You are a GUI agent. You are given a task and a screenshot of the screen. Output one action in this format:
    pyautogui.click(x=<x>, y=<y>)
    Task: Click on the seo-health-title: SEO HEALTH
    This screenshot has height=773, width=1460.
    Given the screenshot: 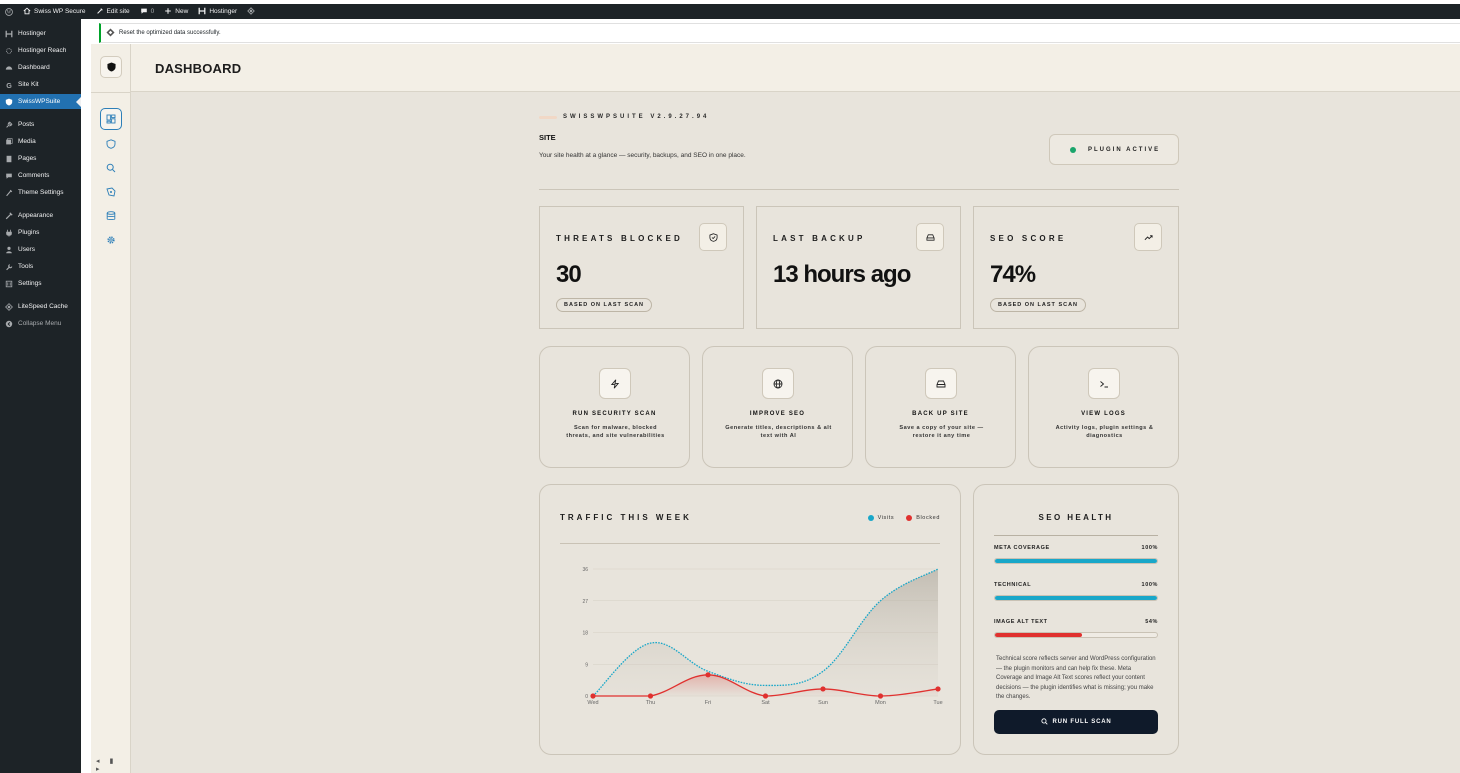 What is the action you would take?
    pyautogui.click(x=1076, y=517)
    